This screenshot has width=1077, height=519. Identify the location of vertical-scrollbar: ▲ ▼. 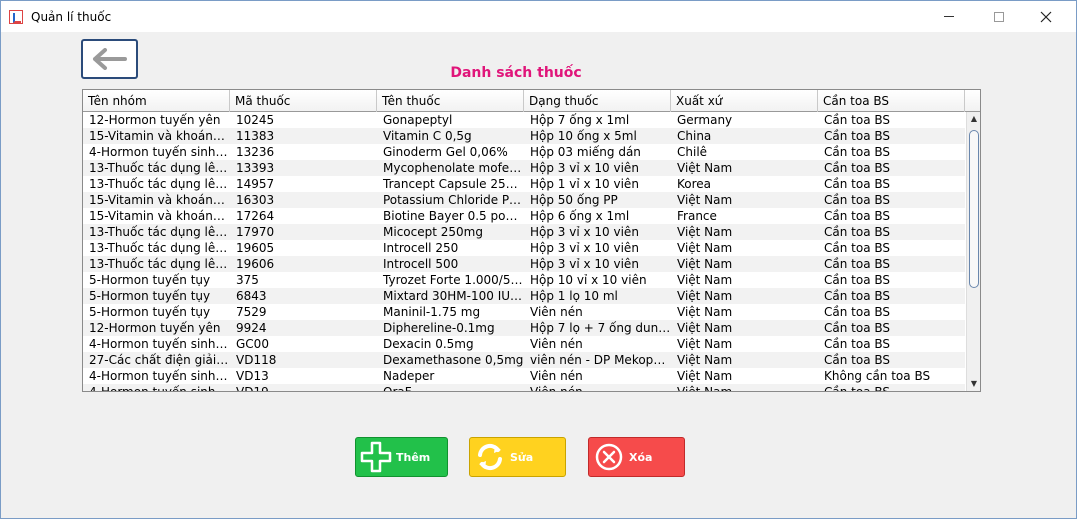
(973, 251).